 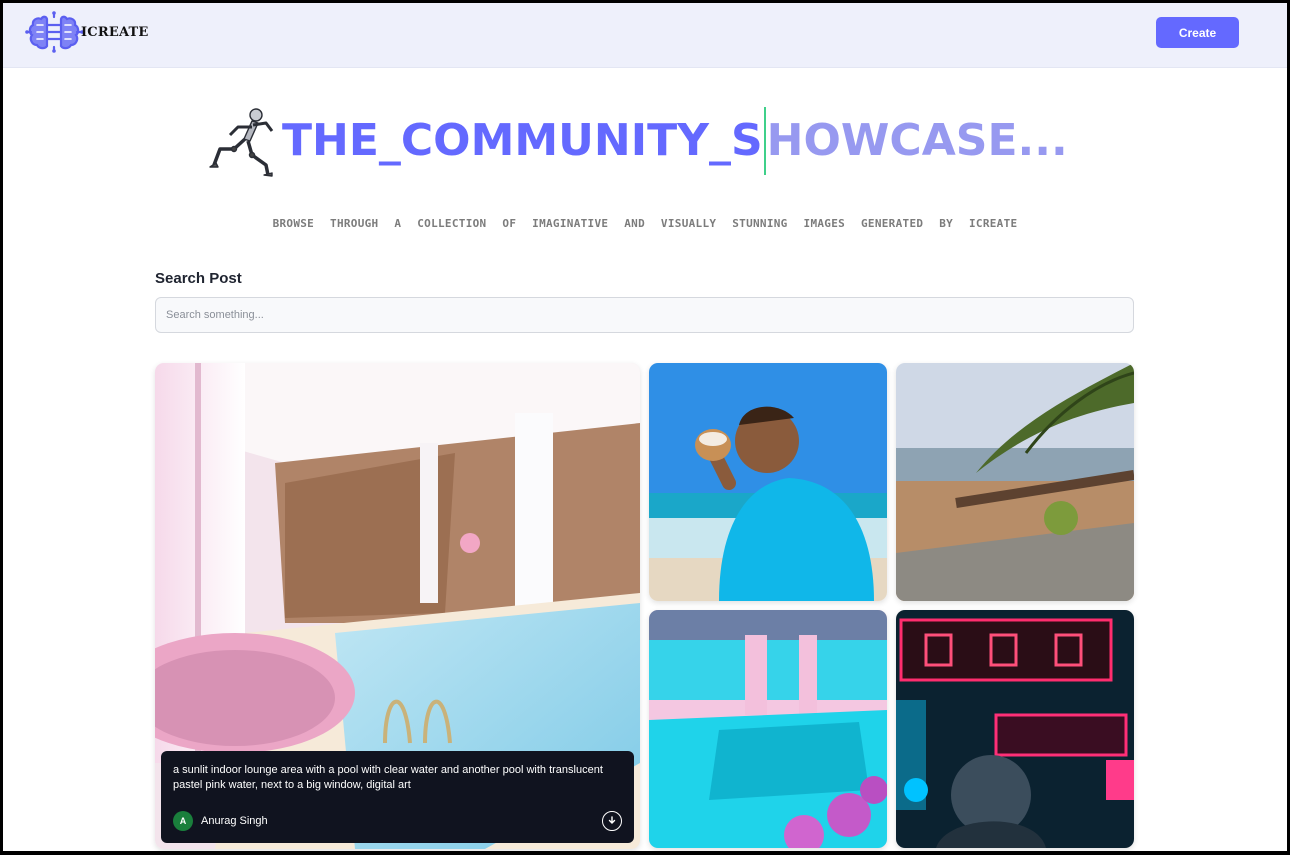 I want to click on card-author-row: A Anurag Singh, so click(x=397, y=821).